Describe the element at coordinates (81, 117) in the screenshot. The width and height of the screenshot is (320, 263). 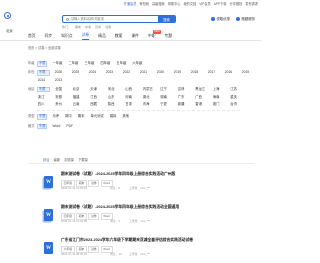
I see `filter-option: 期末` at that location.